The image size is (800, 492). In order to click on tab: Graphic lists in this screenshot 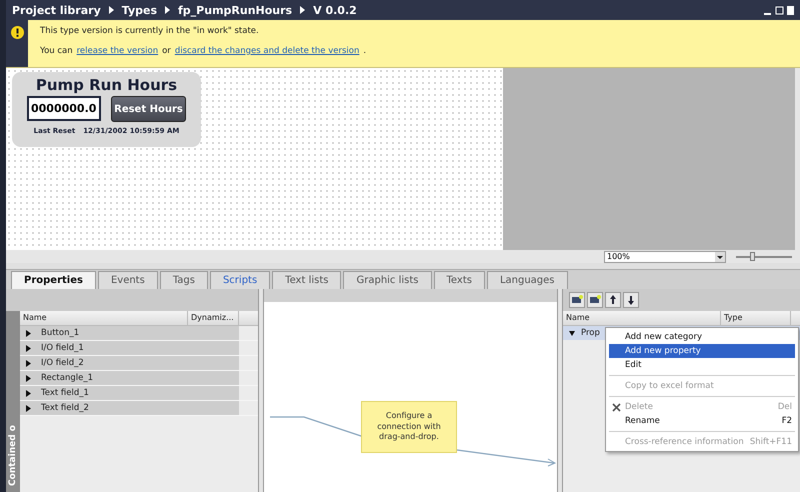, I will do `click(387, 280)`.